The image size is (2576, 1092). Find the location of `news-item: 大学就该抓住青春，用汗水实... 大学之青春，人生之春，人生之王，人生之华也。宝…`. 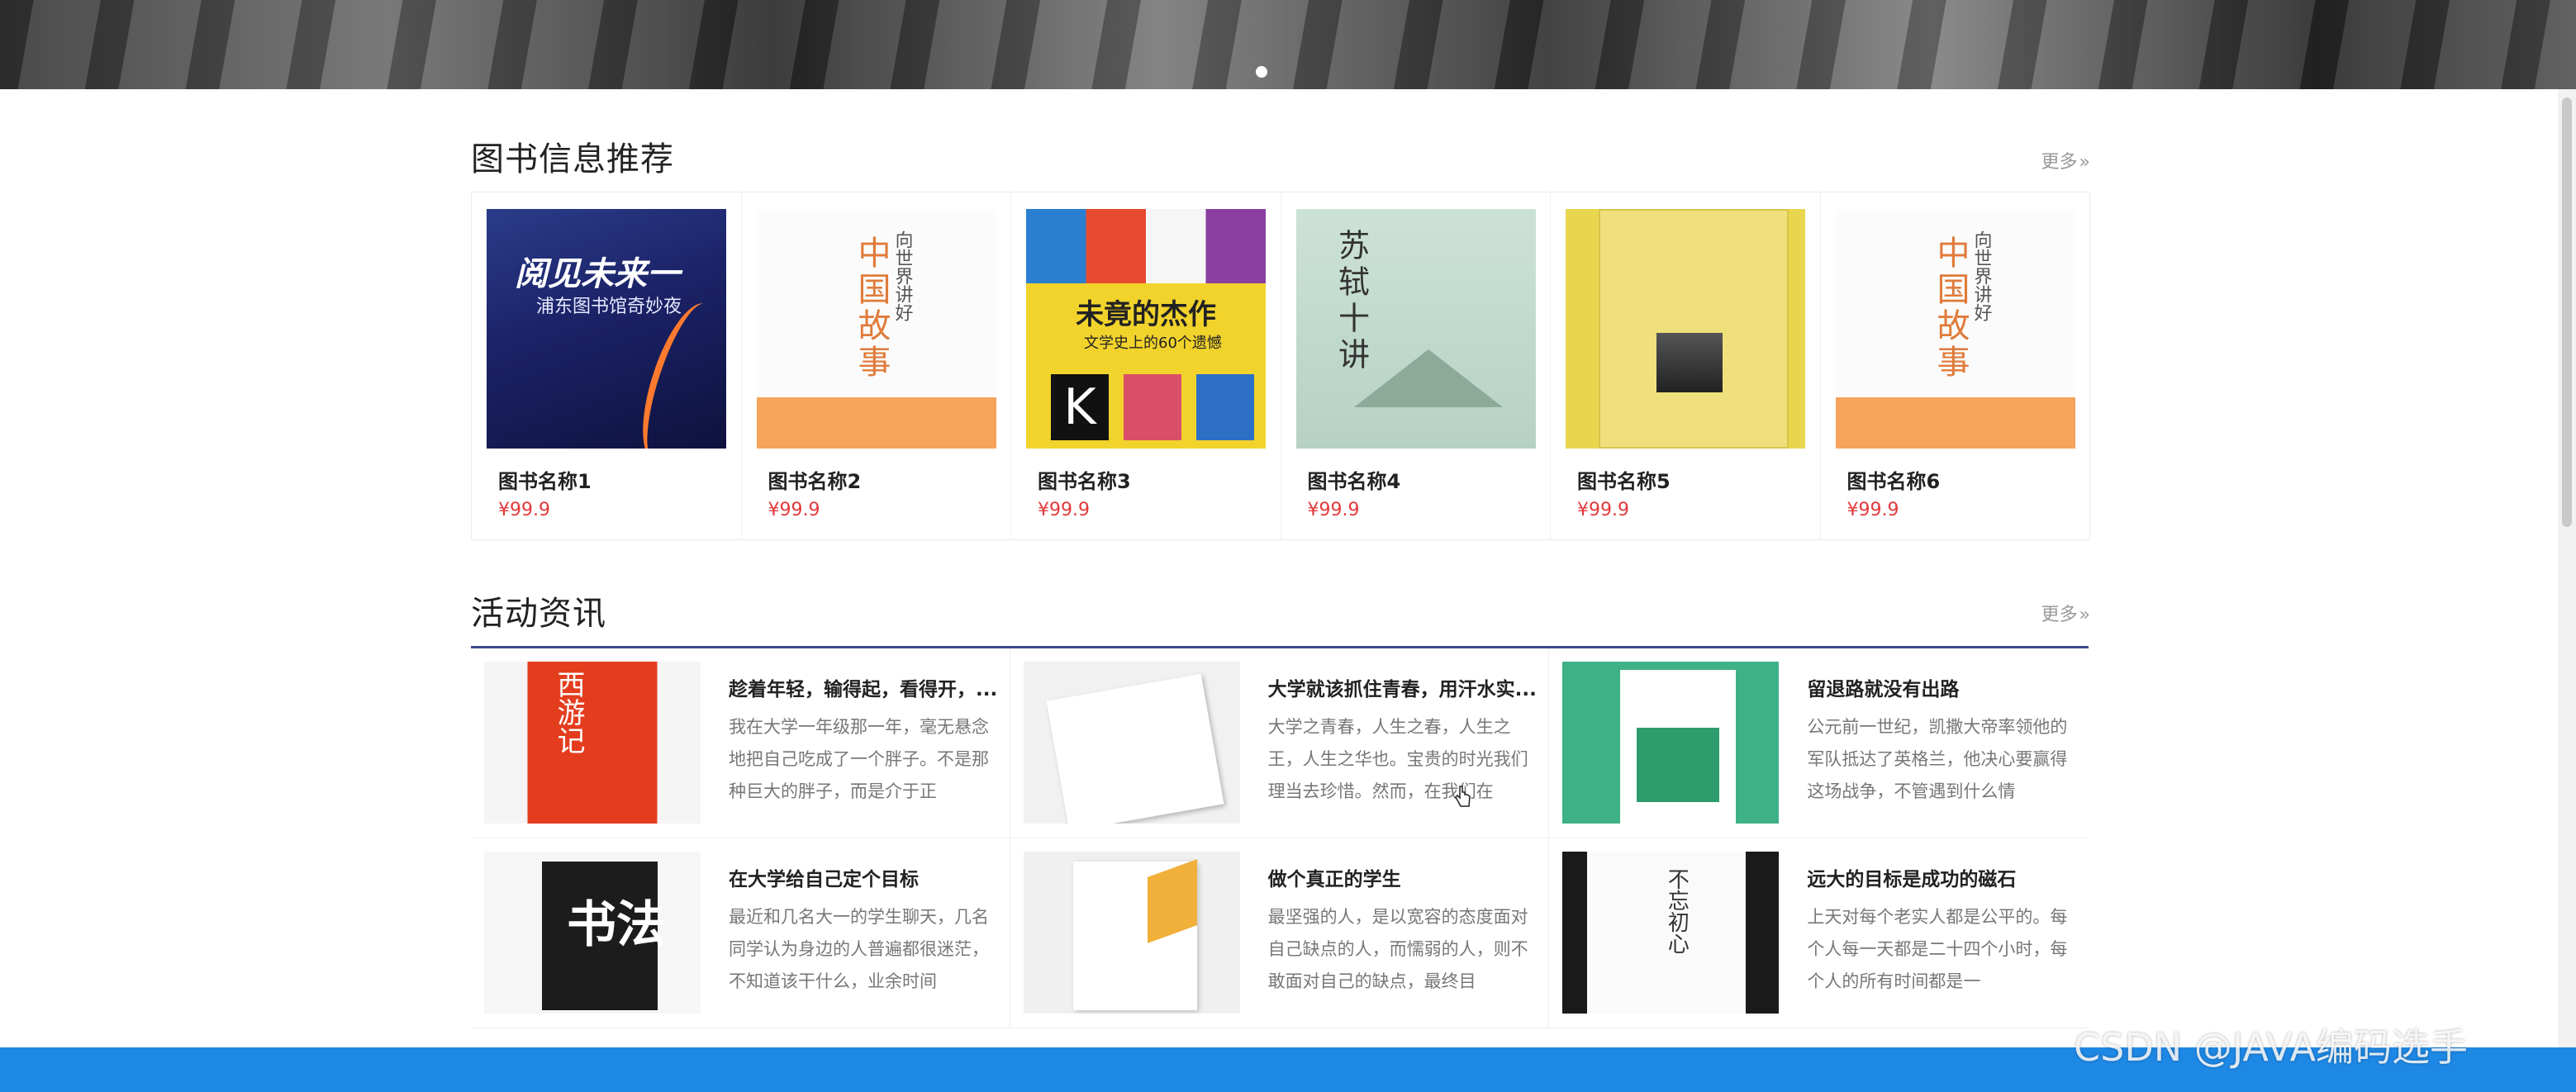

news-item: 大学就该抓住青春，用汗水实... 大学之青春，人生之春，人生之王，人生之华也。宝… is located at coordinates (1280, 743).